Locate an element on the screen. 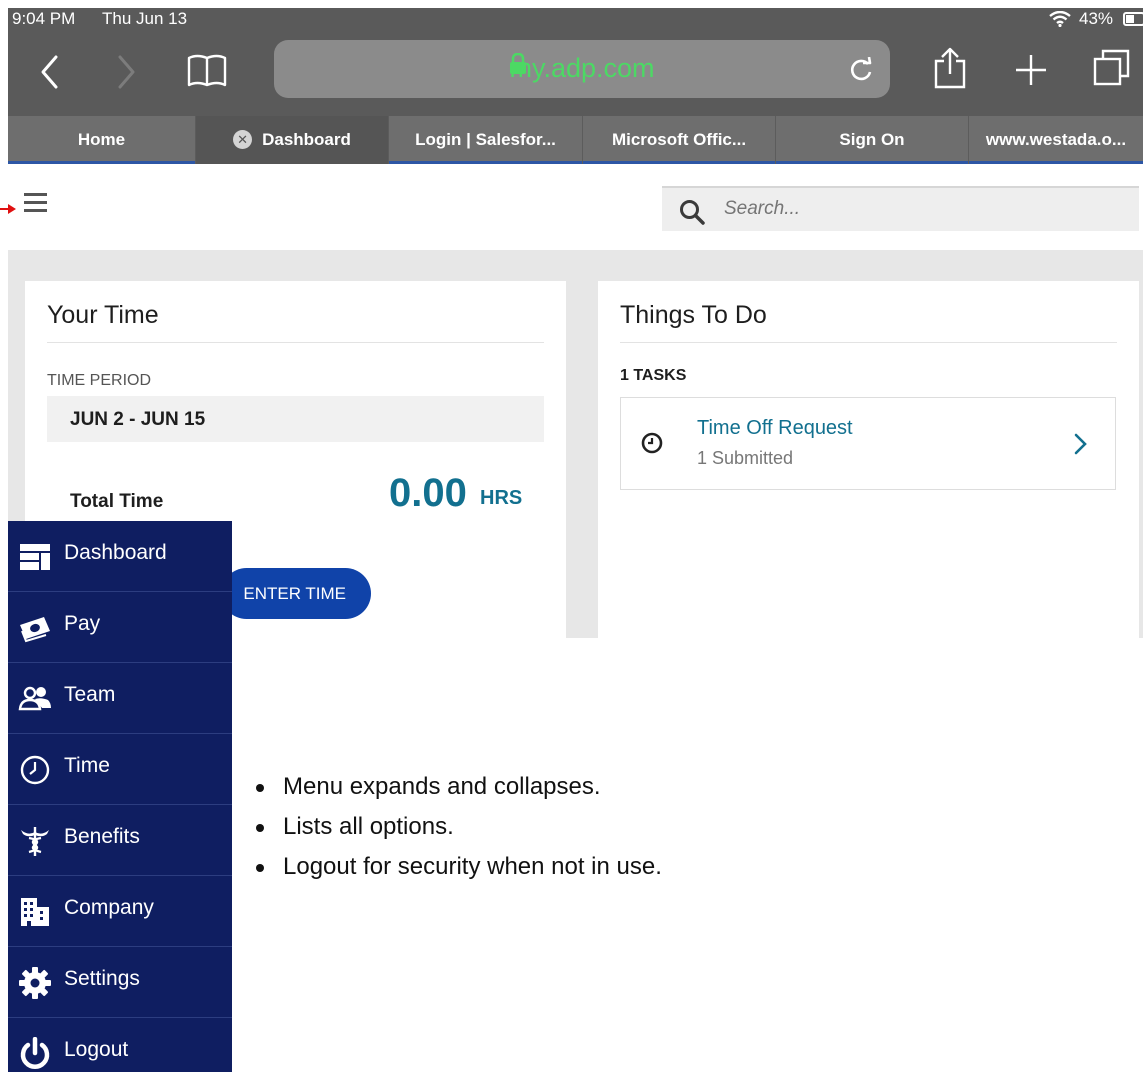  hours-value: 0.00 is located at coordinates (428, 493).